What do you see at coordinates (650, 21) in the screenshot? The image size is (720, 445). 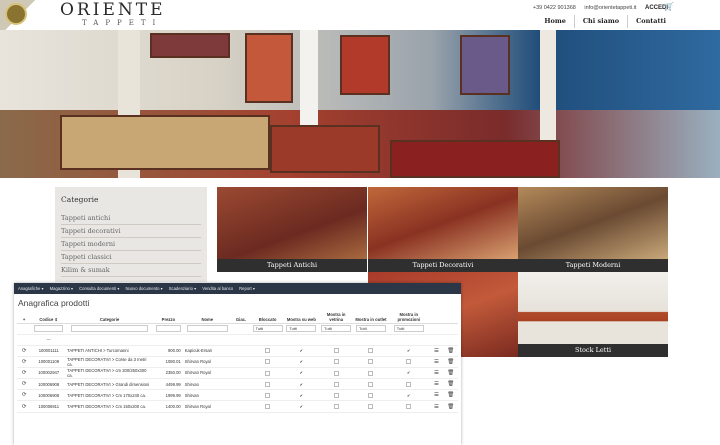 I see `nav-contatti: Contatti` at bounding box center [650, 21].